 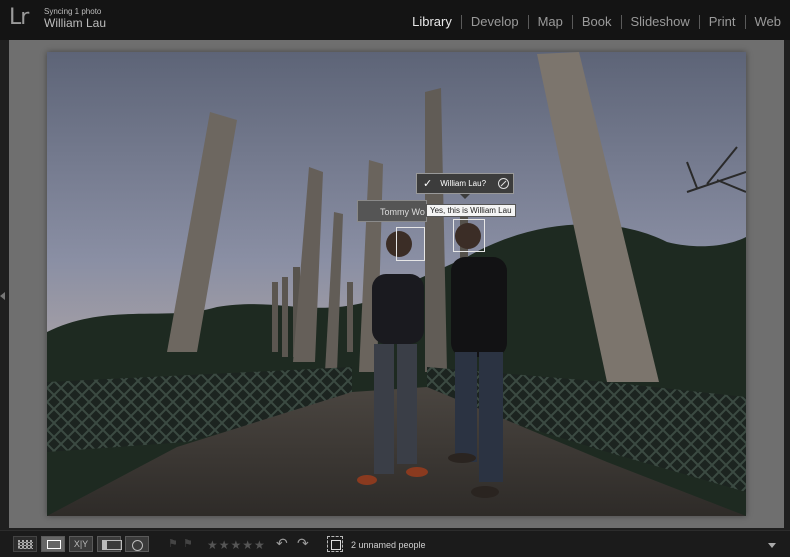 I want to click on compare-view-button: X|Y, so click(x=81, y=544).